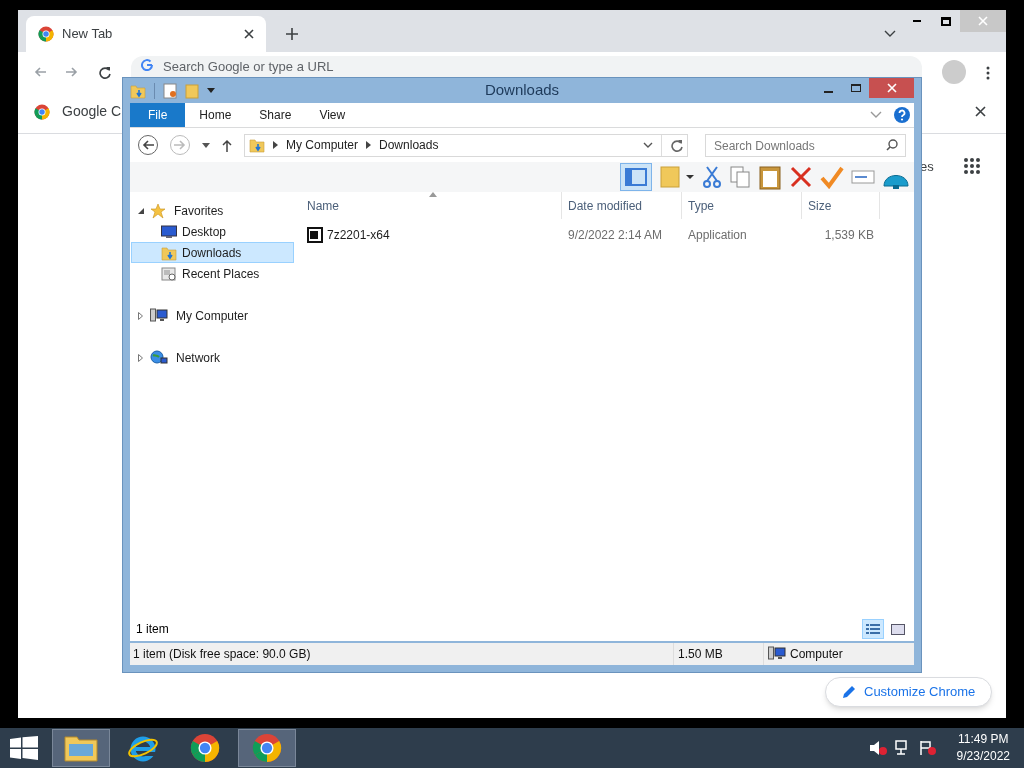 The width and height of the screenshot is (1024, 768). Describe the element at coordinates (719, 654) in the screenshot. I see `status-size: 1.50 MB` at that location.